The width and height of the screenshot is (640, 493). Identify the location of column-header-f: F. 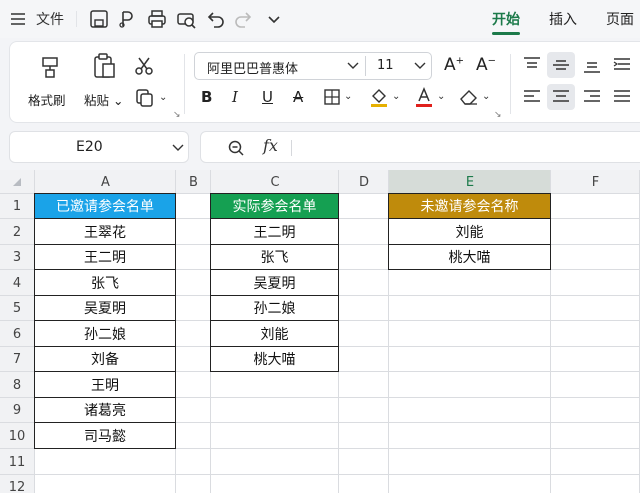
(595, 182).